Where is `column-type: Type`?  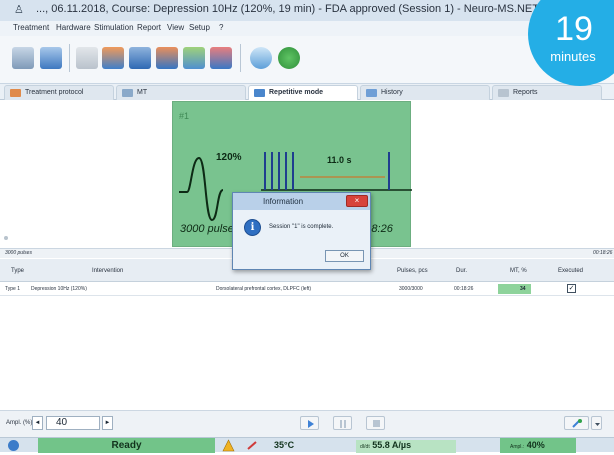 column-type: Type is located at coordinates (17, 271).